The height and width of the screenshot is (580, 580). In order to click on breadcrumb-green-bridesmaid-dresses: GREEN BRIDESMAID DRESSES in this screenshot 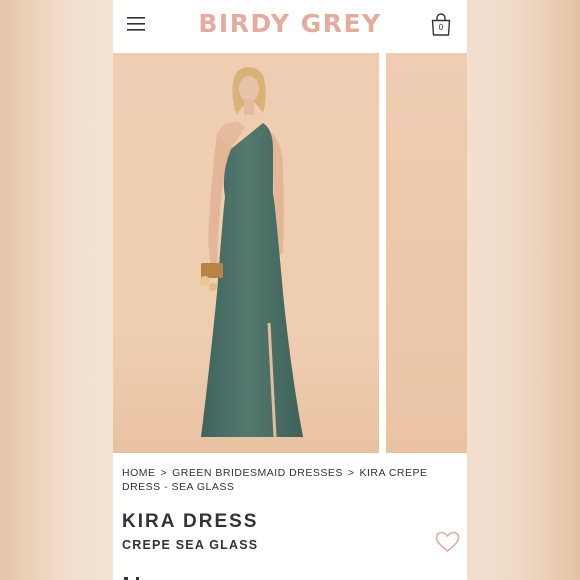, I will do `click(257, 473)`.